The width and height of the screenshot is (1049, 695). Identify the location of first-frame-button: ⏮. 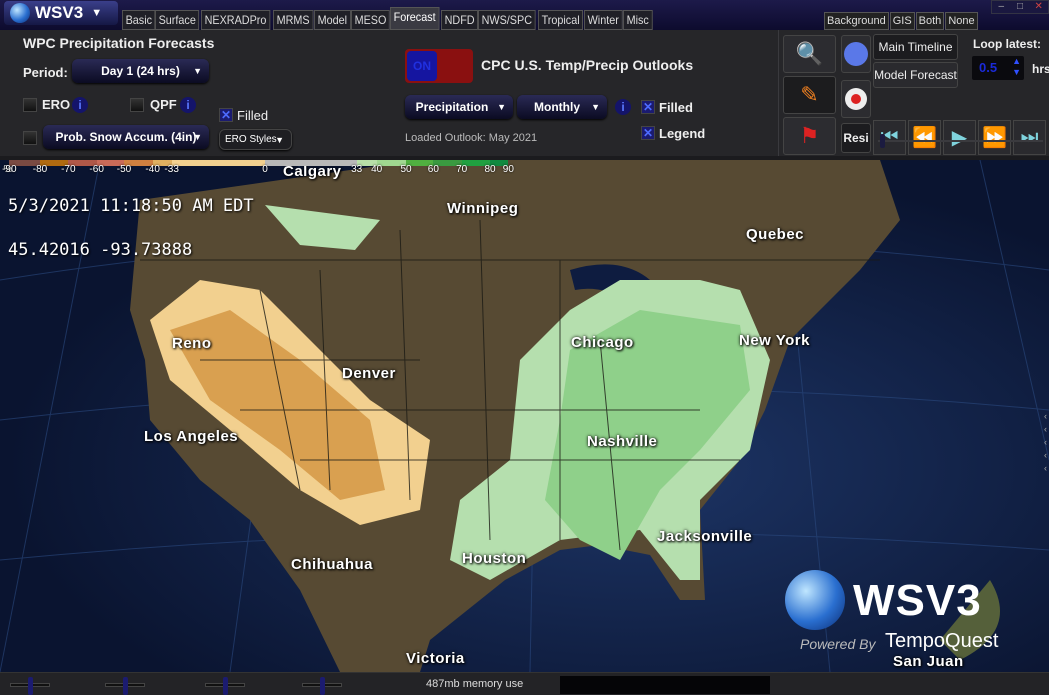
(889, 137).